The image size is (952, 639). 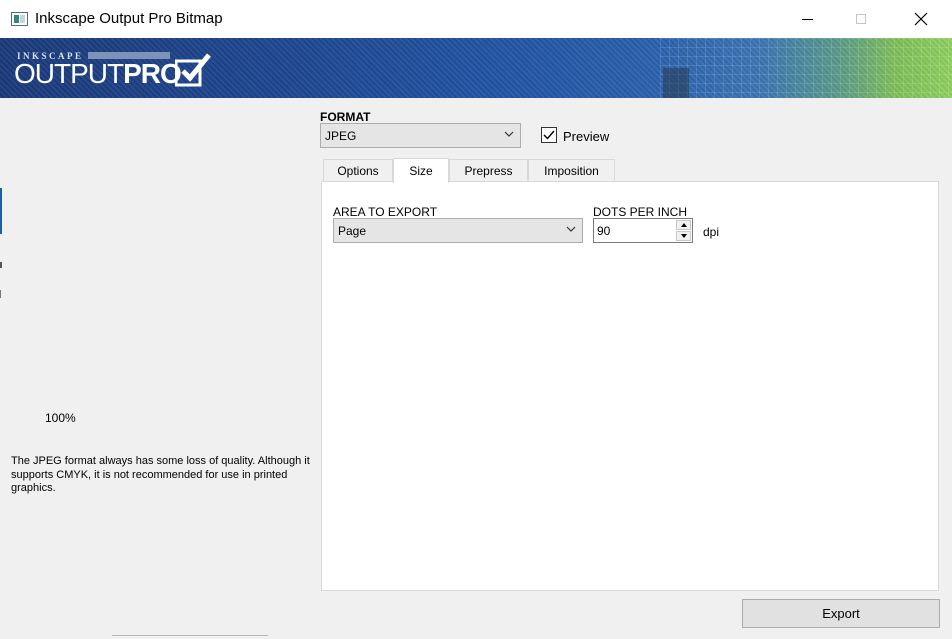 I want to click on dpi-spinbox: 90, so click(x=643, y=230).